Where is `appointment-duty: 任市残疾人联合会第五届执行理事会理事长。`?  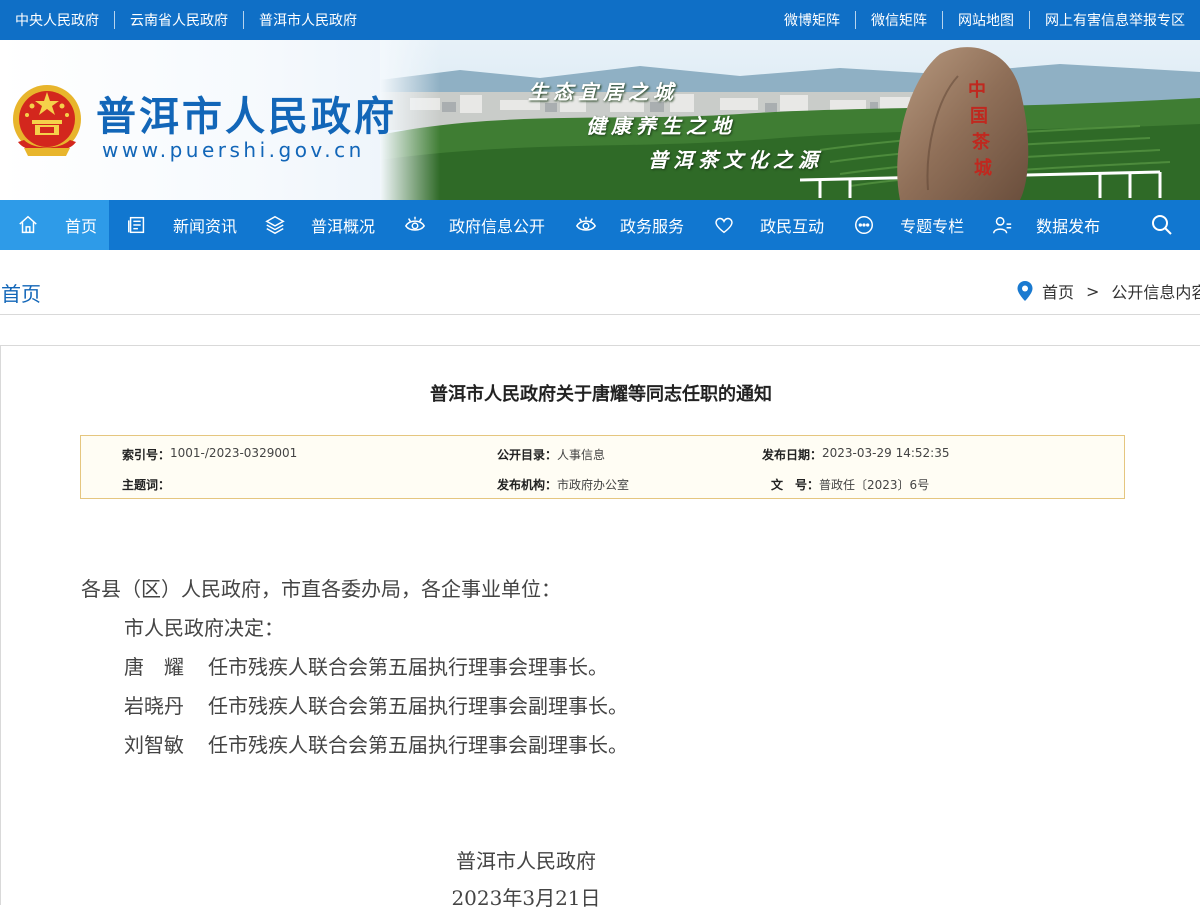 appointment-duty: 任市残疾人联合会第五届执行理事会理事长。 is located at coordinates (408, 667).